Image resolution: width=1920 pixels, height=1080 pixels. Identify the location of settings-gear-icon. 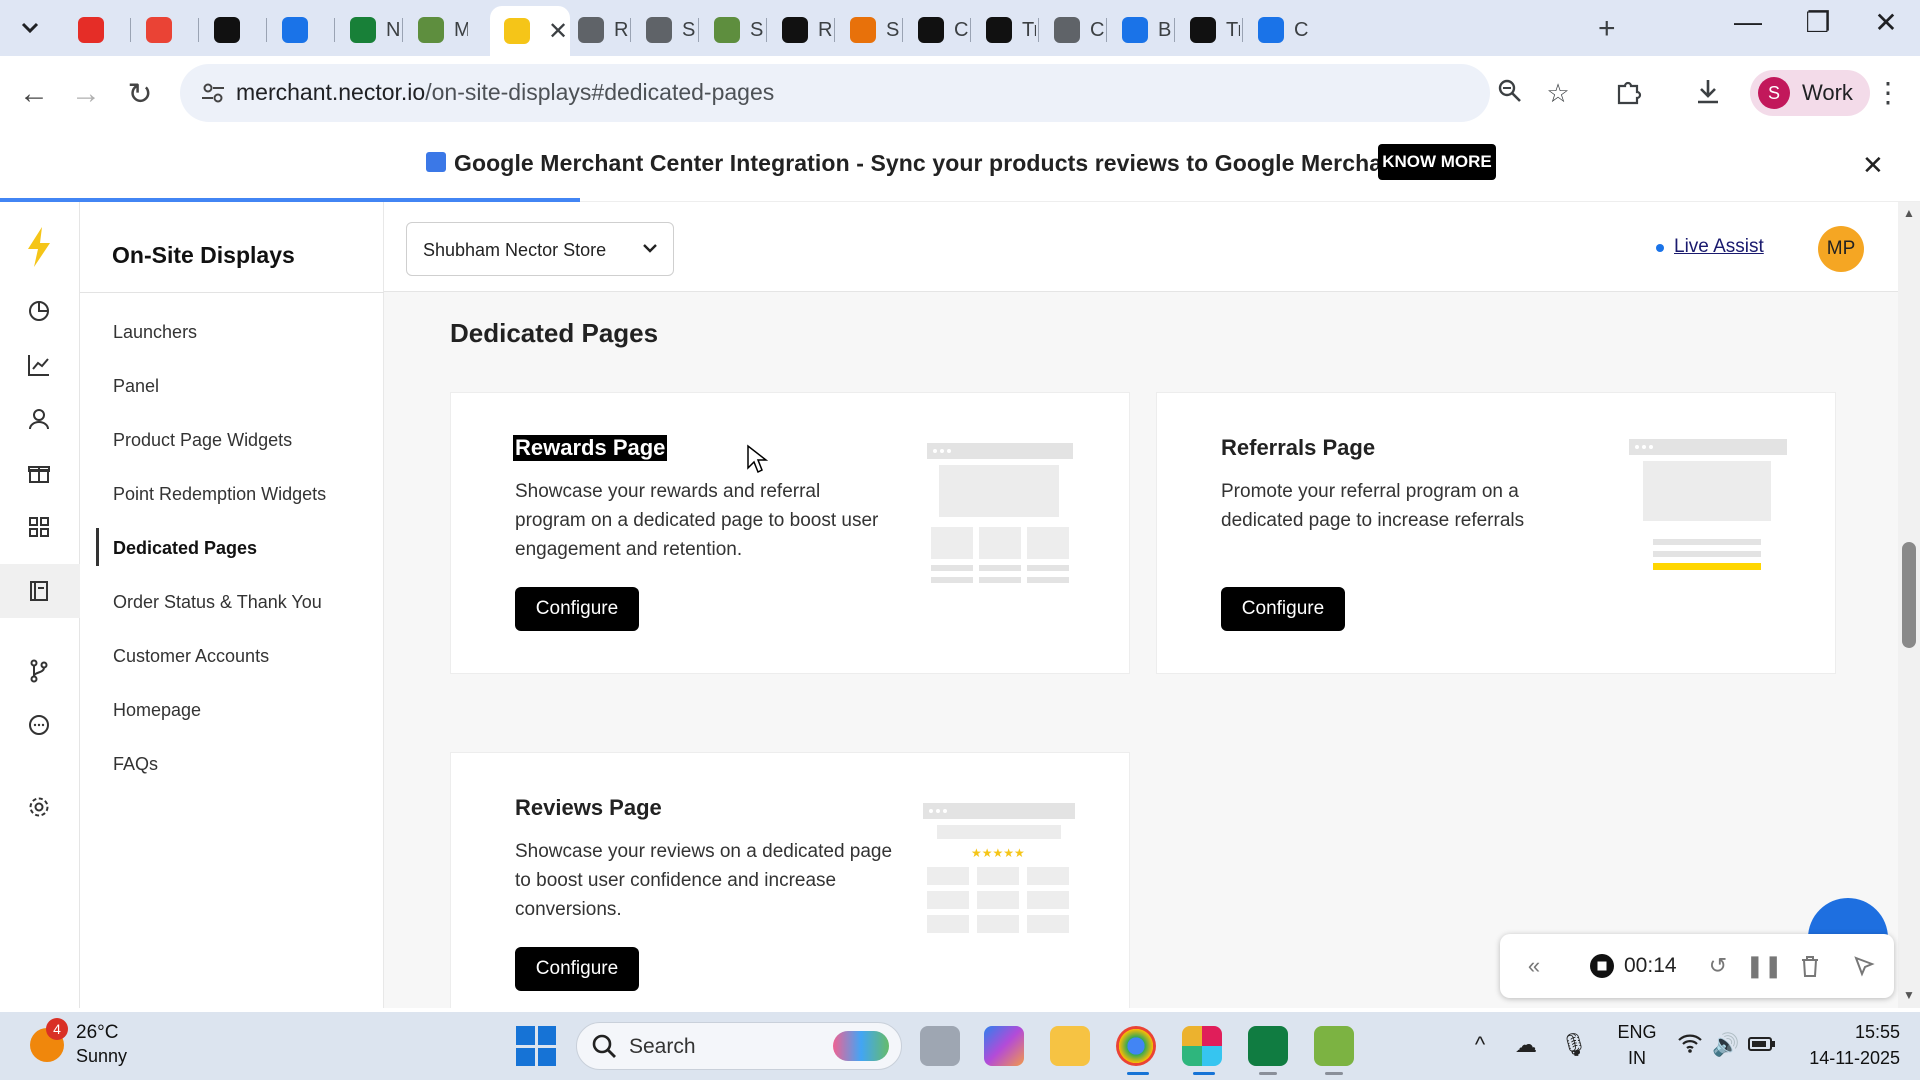
(39, 807).